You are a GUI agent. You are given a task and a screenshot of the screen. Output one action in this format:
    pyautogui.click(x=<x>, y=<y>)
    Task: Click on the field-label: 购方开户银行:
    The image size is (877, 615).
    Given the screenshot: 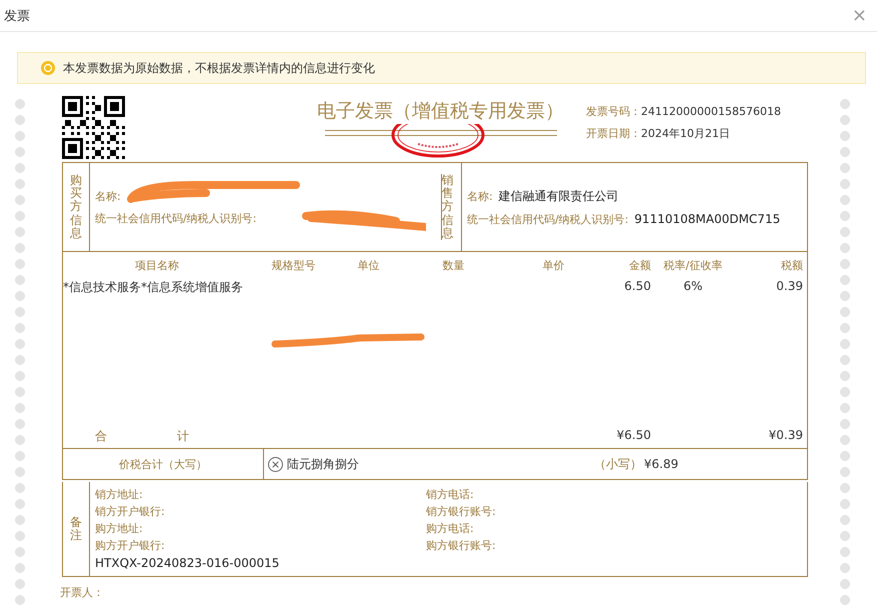 What is the action you would take?
    pyautogui.click(x=130, y=545)
    